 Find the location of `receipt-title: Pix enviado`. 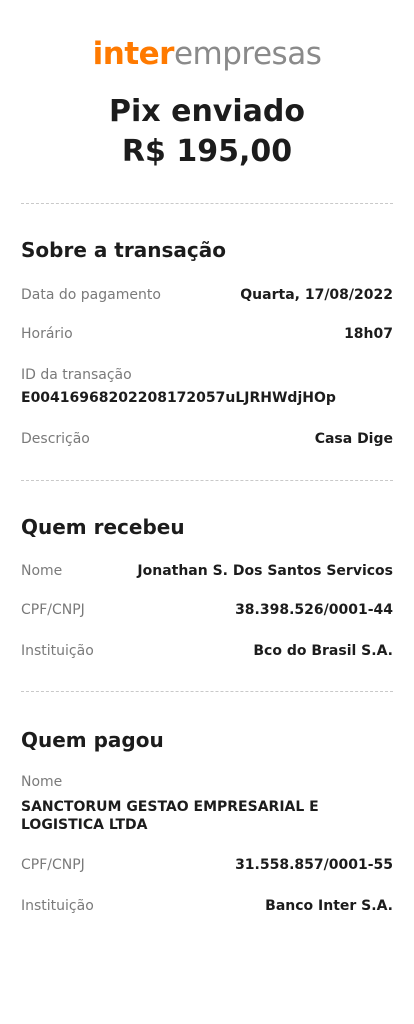

receipt-title: Pix enviado is located at coordinates (207, 111).